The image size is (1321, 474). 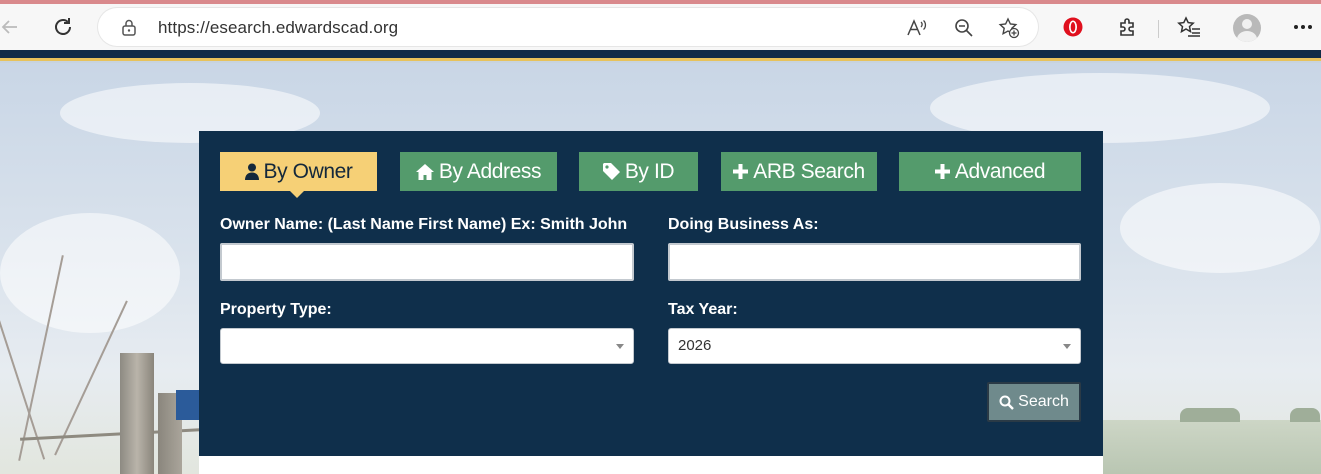 What do you see at coordinates (308, 171) in the screenshot?
I see `tab-label: By Owner` at bounding box center [308, 171].